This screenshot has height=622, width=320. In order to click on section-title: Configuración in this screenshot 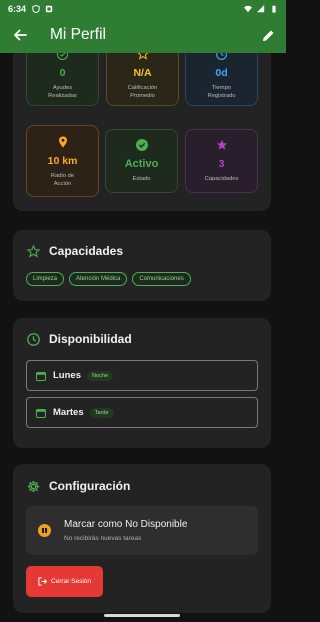, I will do `click(90, 486)`.